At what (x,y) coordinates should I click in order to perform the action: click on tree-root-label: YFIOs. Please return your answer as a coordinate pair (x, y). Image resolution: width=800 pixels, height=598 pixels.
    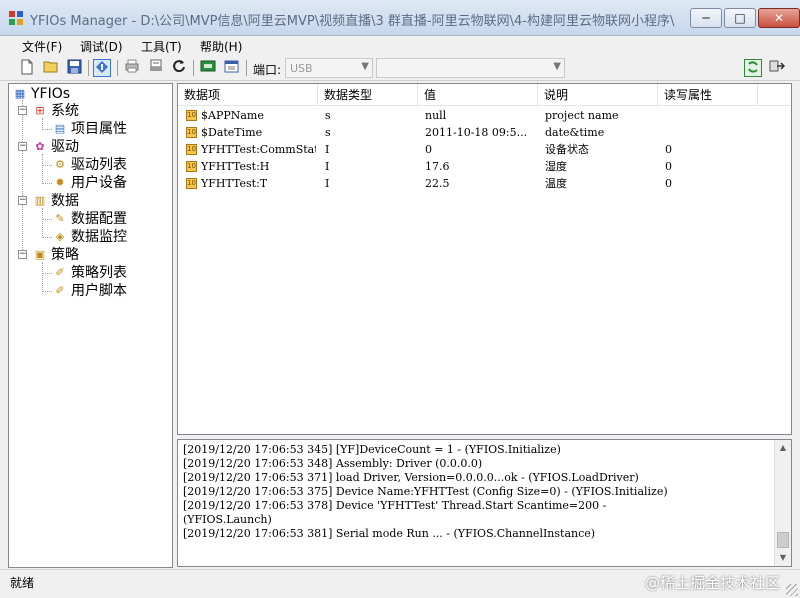
    Looking at the image, I should click on (51, 94).